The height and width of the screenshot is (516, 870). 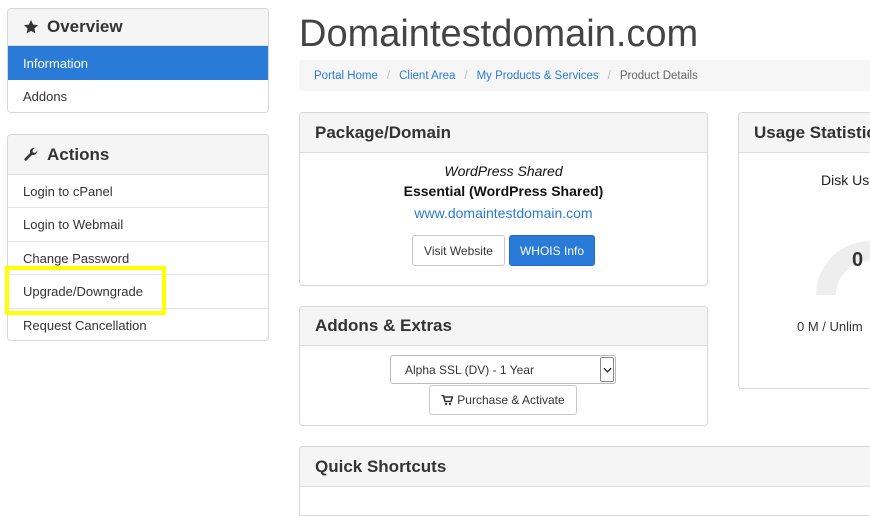 I want to click on sidebar-item-label: Login to cPanel, so click(x=68, y=191).